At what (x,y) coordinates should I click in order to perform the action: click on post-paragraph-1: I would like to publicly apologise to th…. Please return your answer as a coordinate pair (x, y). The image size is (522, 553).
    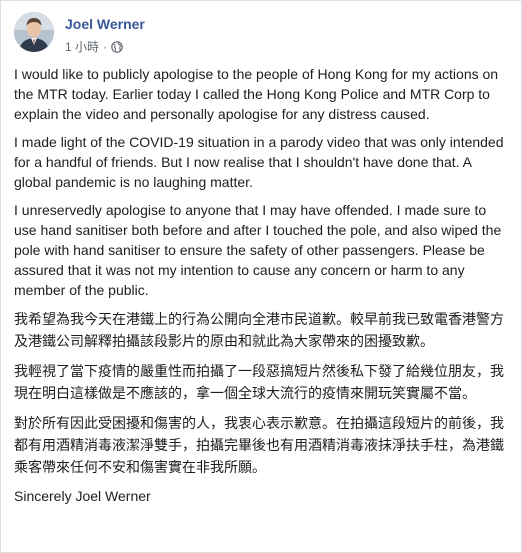
    Looking at the image, I should click on (256, 94).